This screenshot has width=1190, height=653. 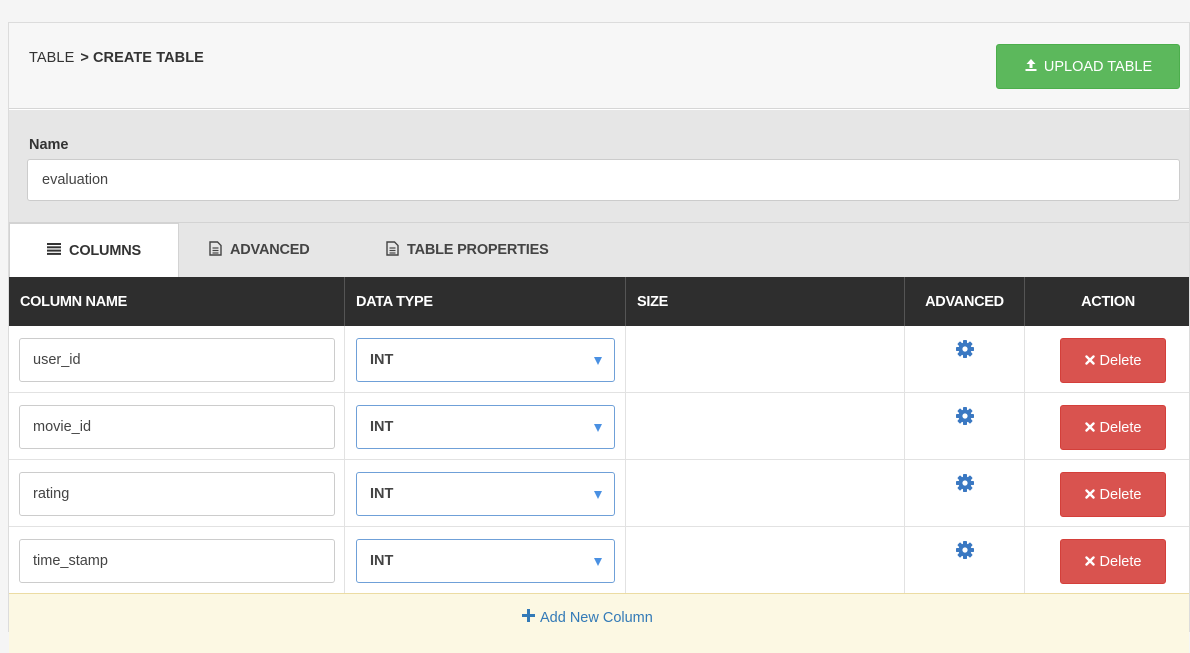 I want to click on tab-table-properties-label: TABLE PROPERTIES, so click(x=478, y=250).